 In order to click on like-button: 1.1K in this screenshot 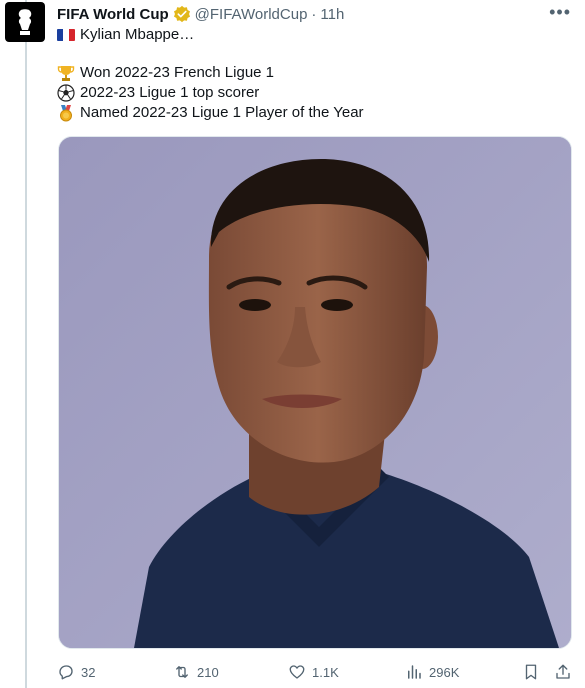, I will do `click(313, 672)`.